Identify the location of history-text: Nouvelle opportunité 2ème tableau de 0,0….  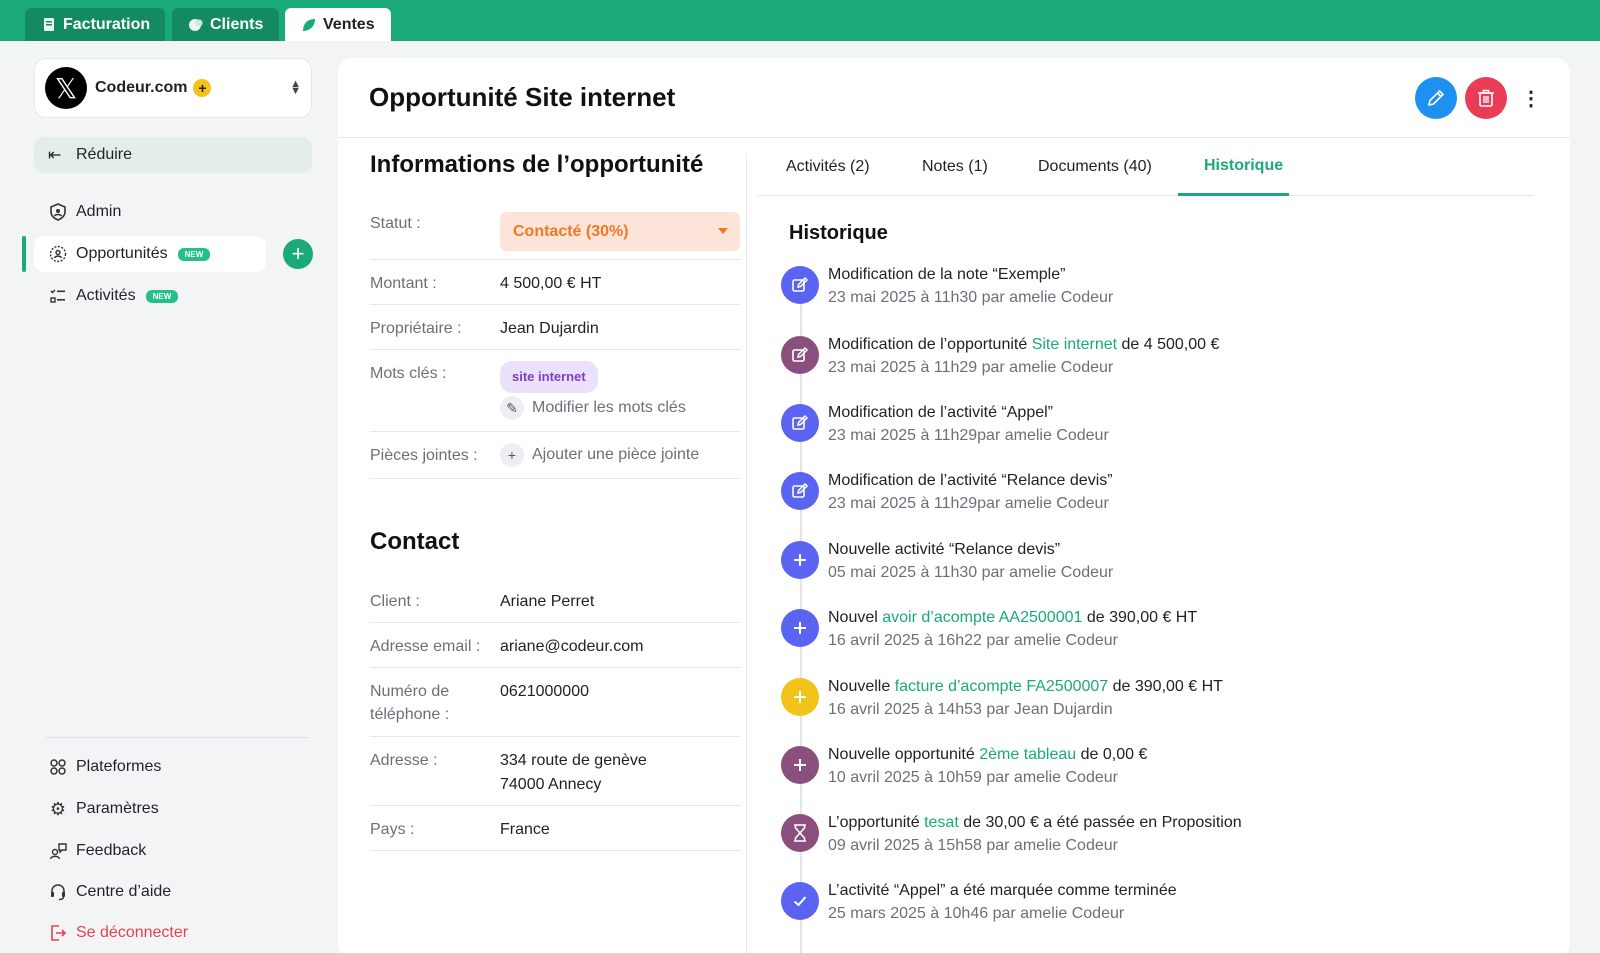
(987, 755).